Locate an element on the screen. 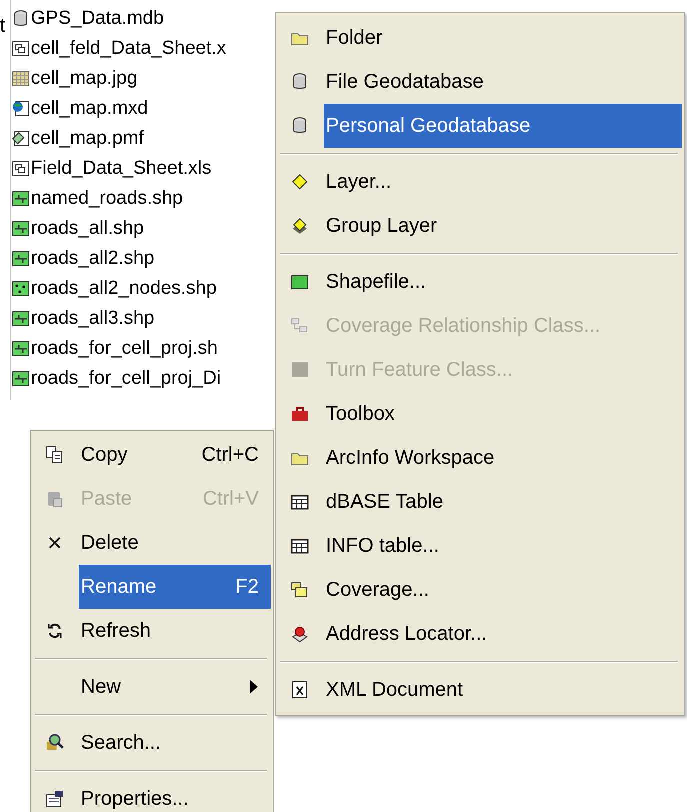 This screenshot has width=687, height=812. file-item: cell_map.pmf is located at coordinates (142, 139).